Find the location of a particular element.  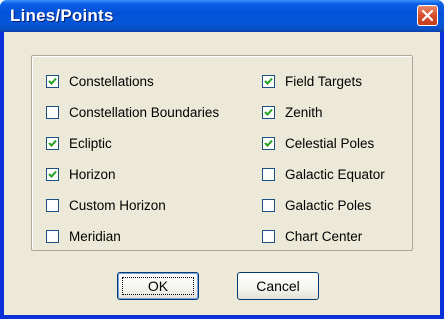

checkbox-label: Galactic Poles is located at coordinates (328, 205).